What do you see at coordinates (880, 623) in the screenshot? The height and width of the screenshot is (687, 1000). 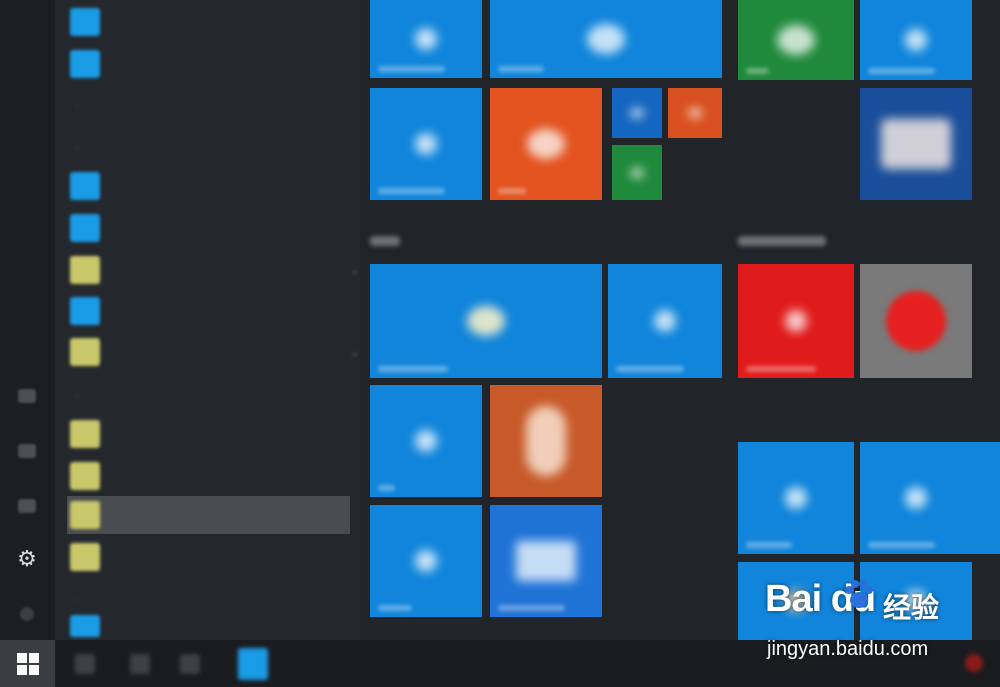 I see `baidu-watermark: Bai du 经验 jingyan.baidu.com` at bounding box center [880, 623].